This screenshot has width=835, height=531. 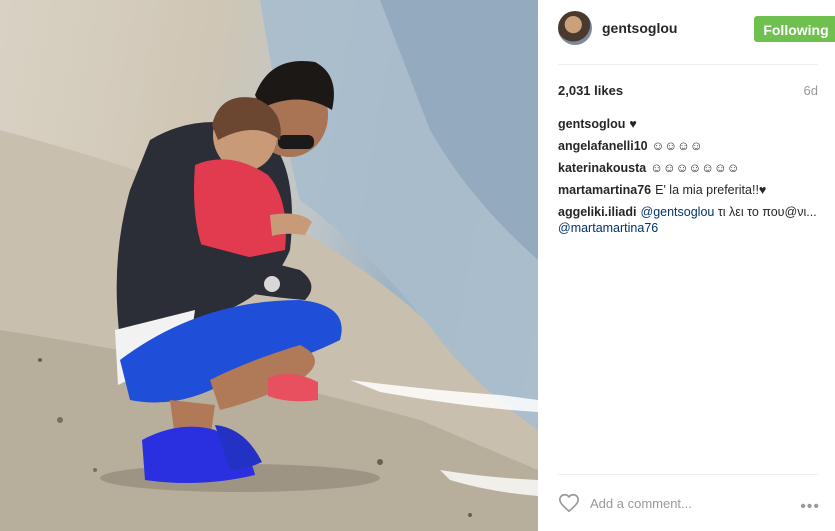 I want to click on post-header: gentsoglou Following, so click(x=696, y=29).